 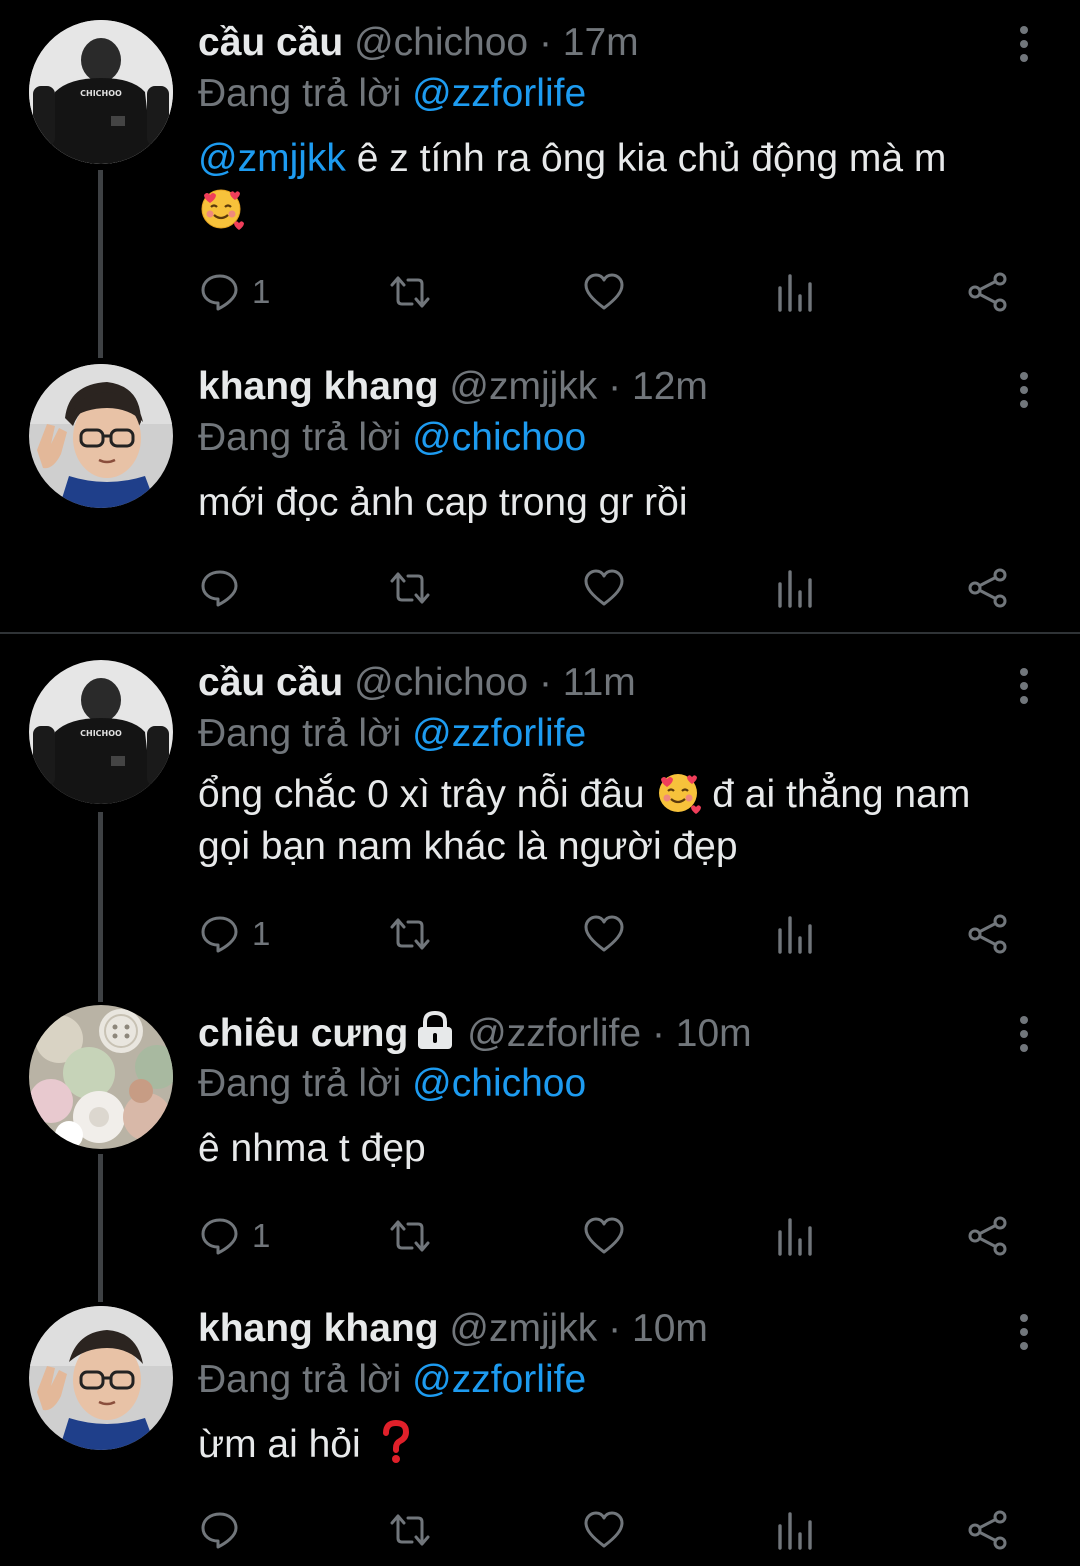 What do you see at coordinates (604, 1084) in the screenshot?
I see `replying-to: Đang trả lời @chichoo` at bounding box center [604, 1084].